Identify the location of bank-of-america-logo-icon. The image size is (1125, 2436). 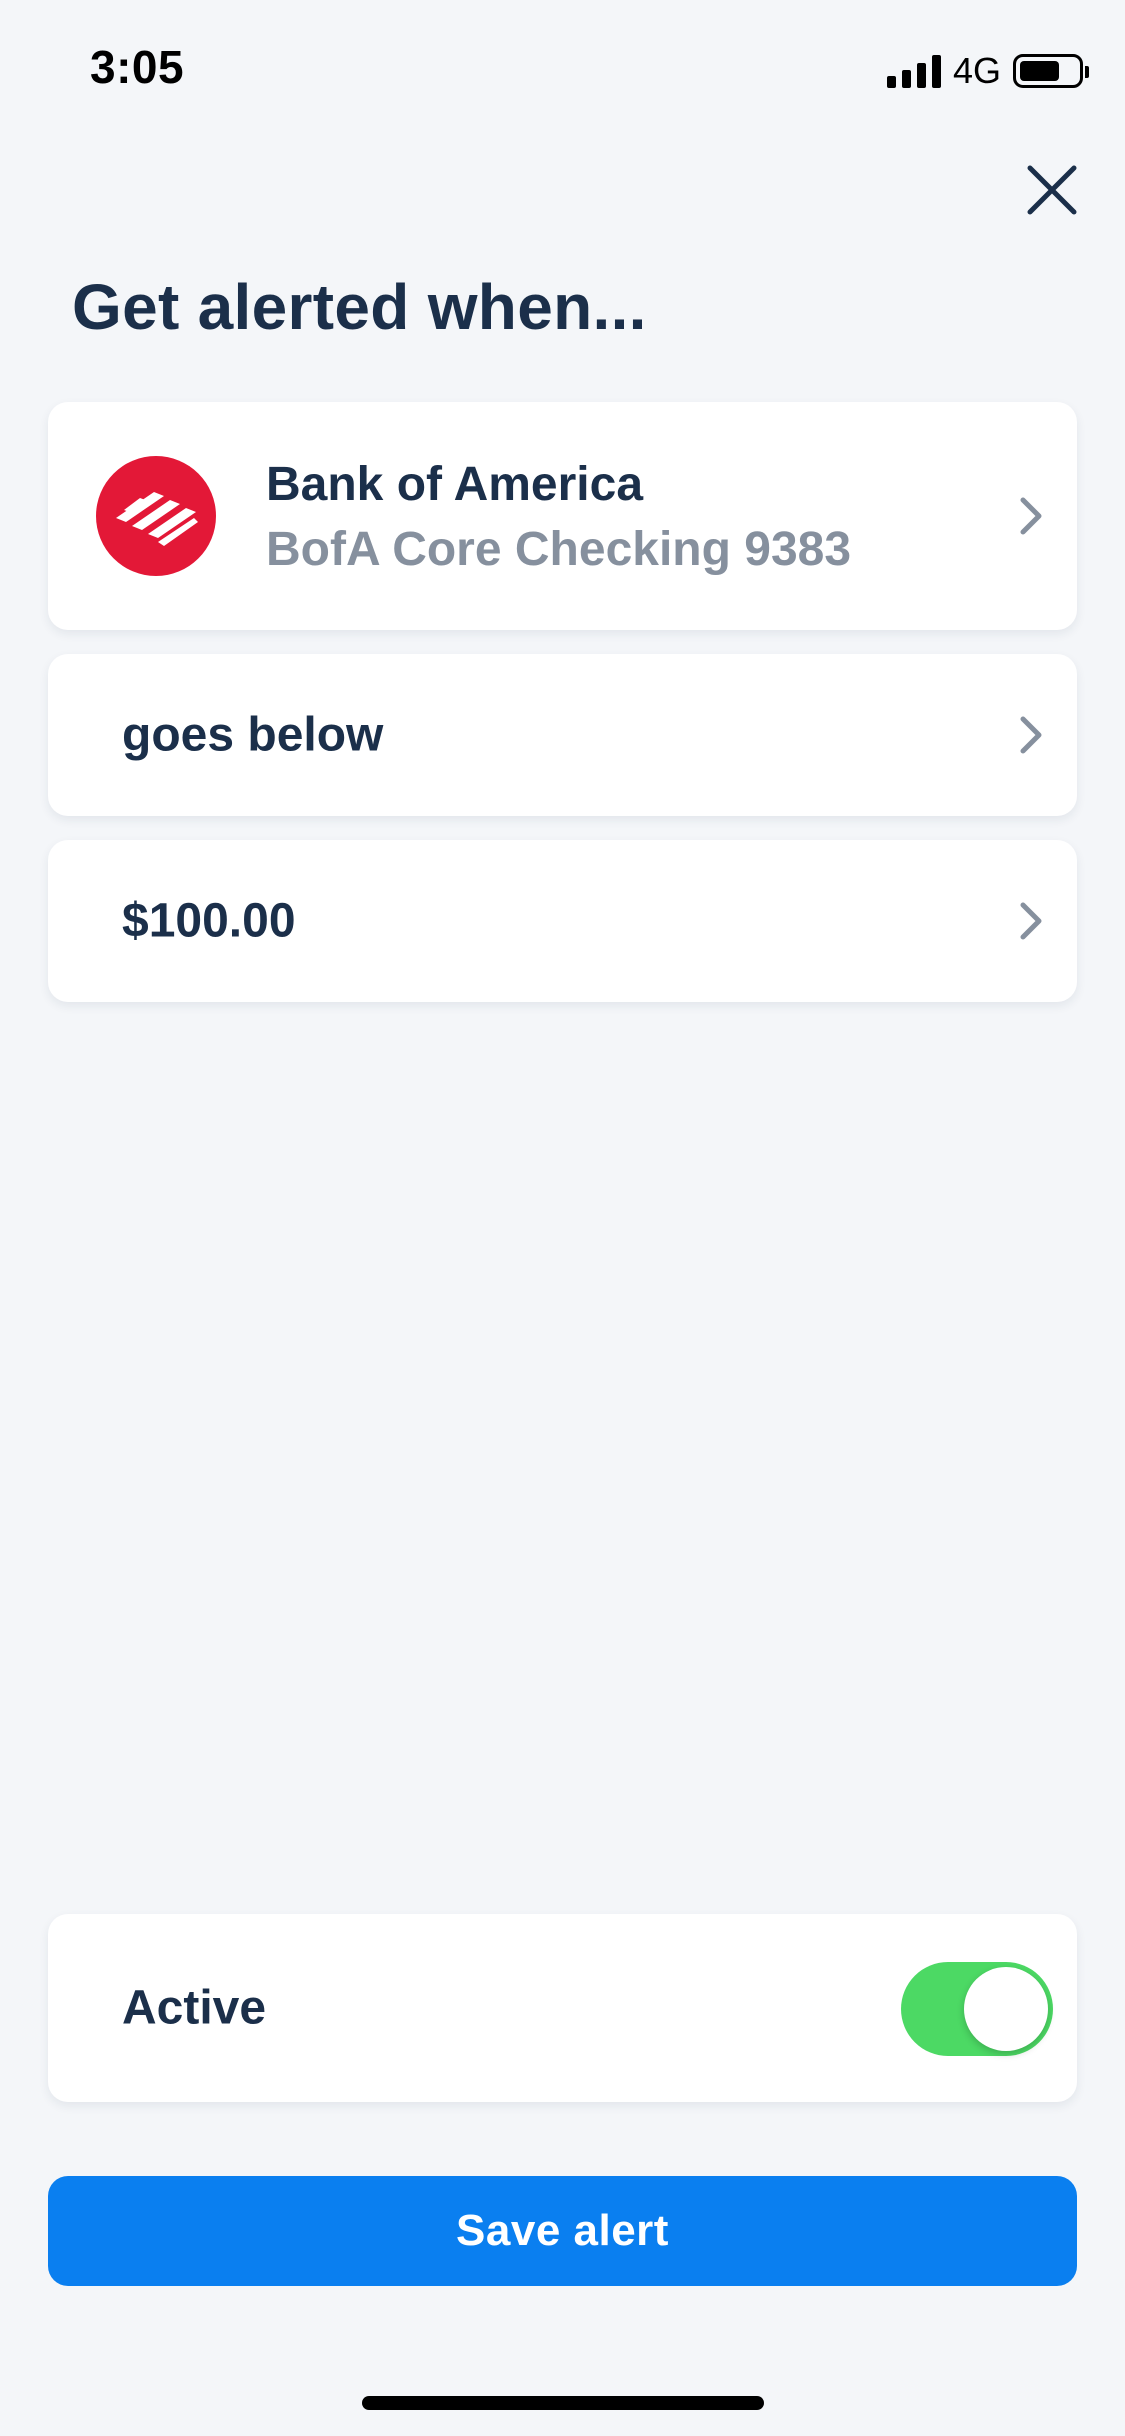
(156, 516).